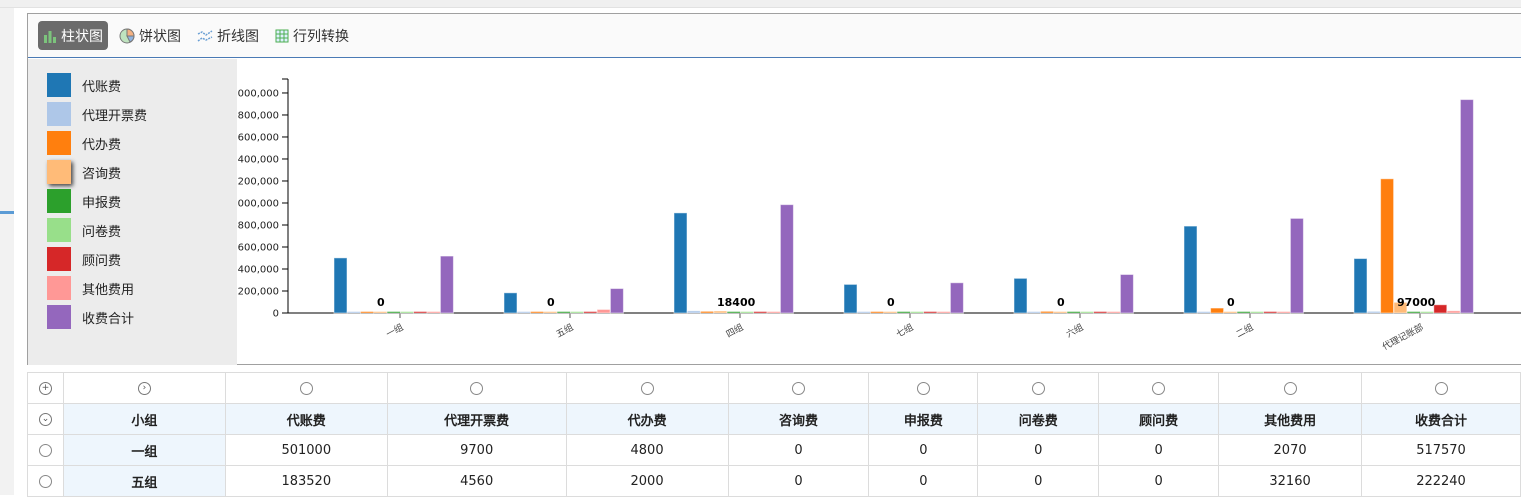 The height and width of the screenshot is (497, 1521). I want to click on expand-cell: ›, so click(144, 388).